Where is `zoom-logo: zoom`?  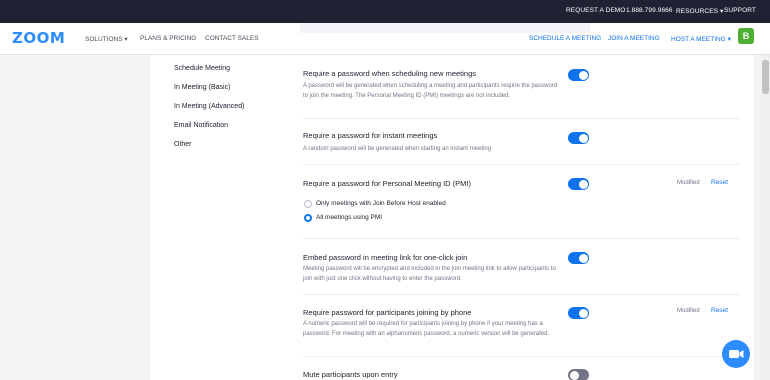
zoom-logo: zoom is located at coordinates (38, 38).